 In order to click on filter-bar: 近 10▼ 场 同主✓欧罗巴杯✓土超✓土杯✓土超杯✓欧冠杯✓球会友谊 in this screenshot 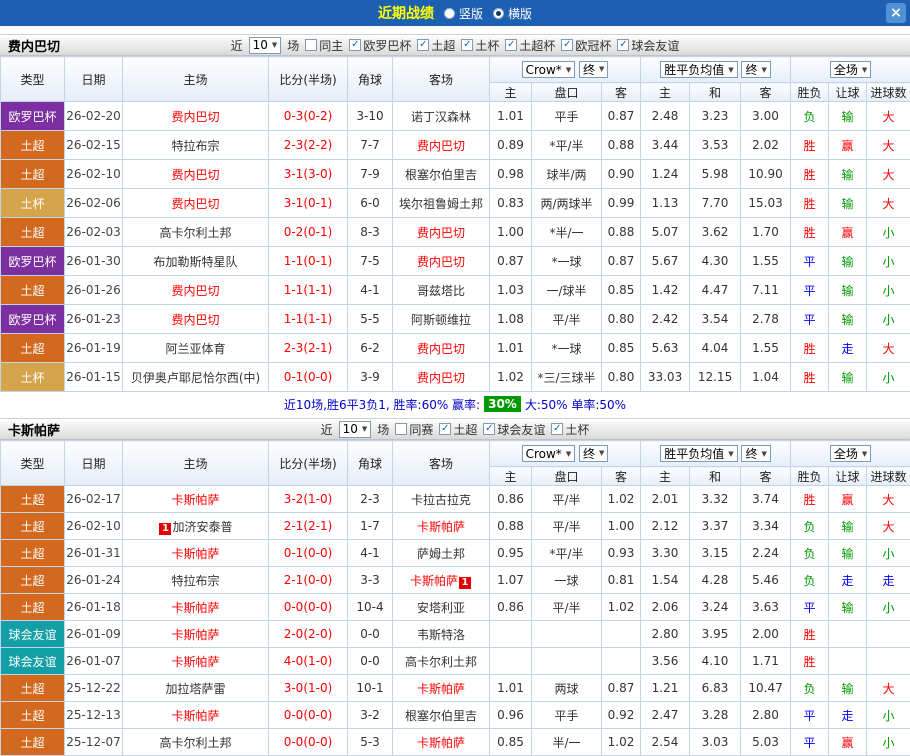, I will do `click(455, 45)`.